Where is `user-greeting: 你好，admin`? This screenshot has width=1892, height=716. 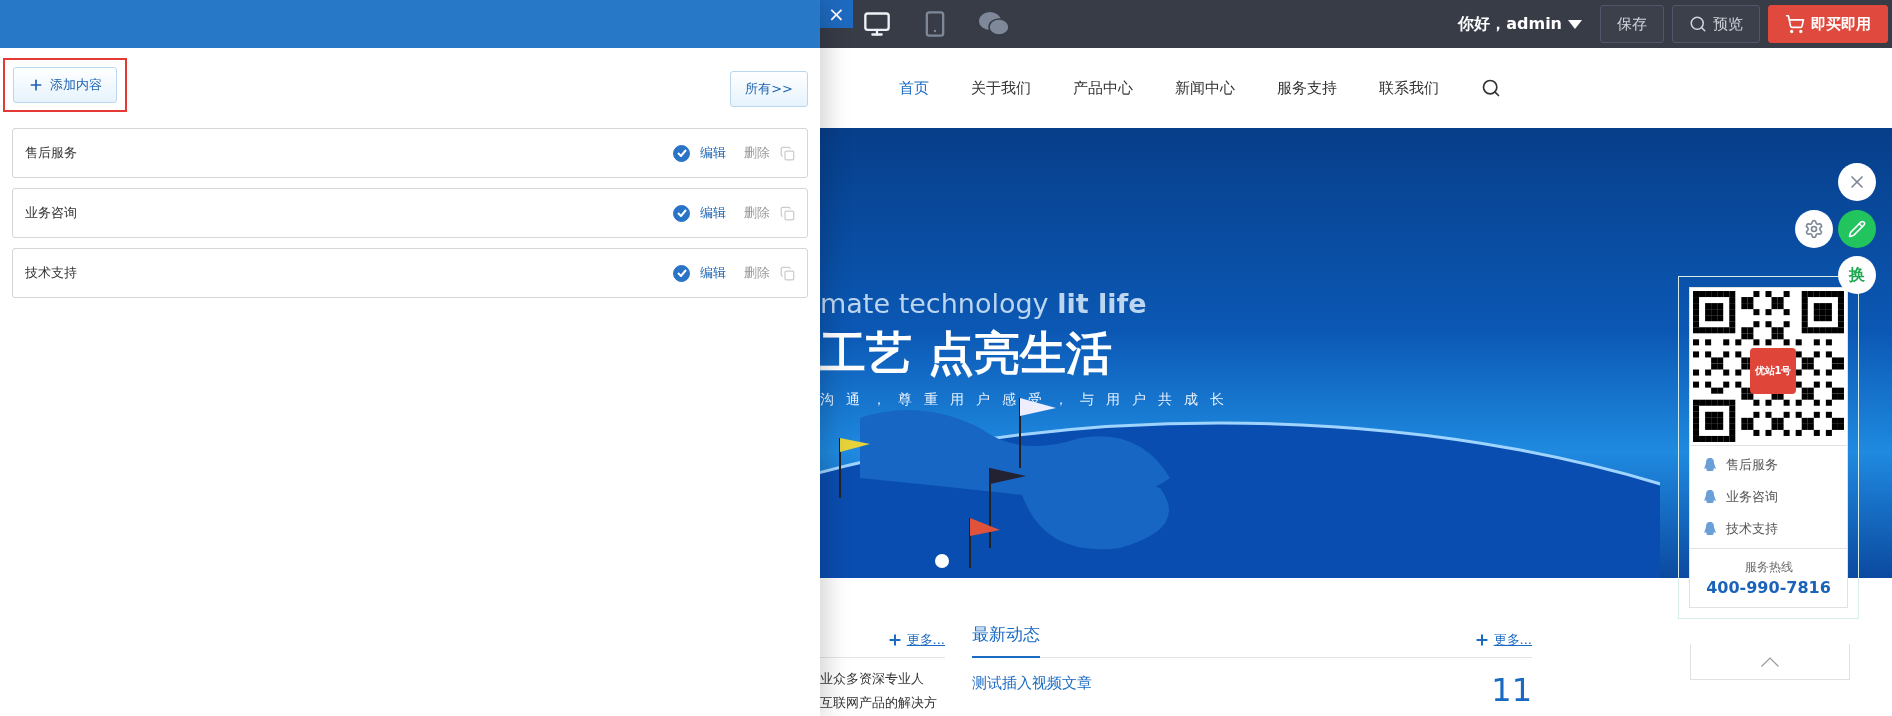
user-greeting: 你好，admin is located at coordinates (1520, 24).